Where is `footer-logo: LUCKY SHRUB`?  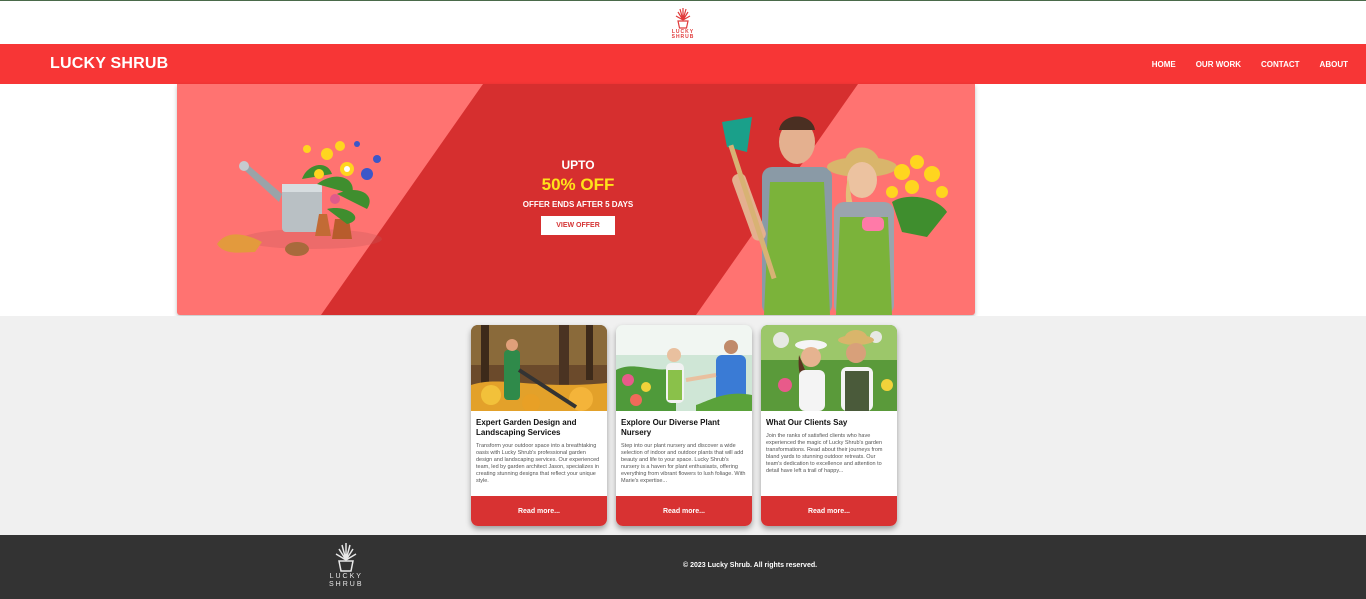 footer-logo: LUCKY SHRUB is located at coordinates (346, 565).